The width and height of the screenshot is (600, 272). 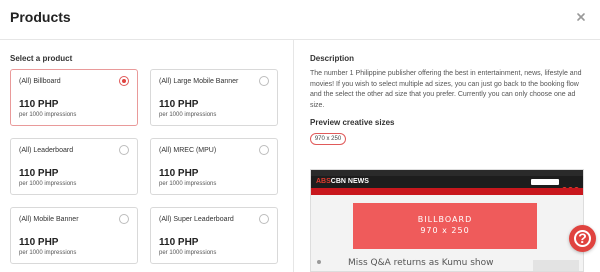 What do you see at coordinates (352, 122) in the screenshot?
I see `preview-label: Preview creative sizes` at bounding box center [352, 122].